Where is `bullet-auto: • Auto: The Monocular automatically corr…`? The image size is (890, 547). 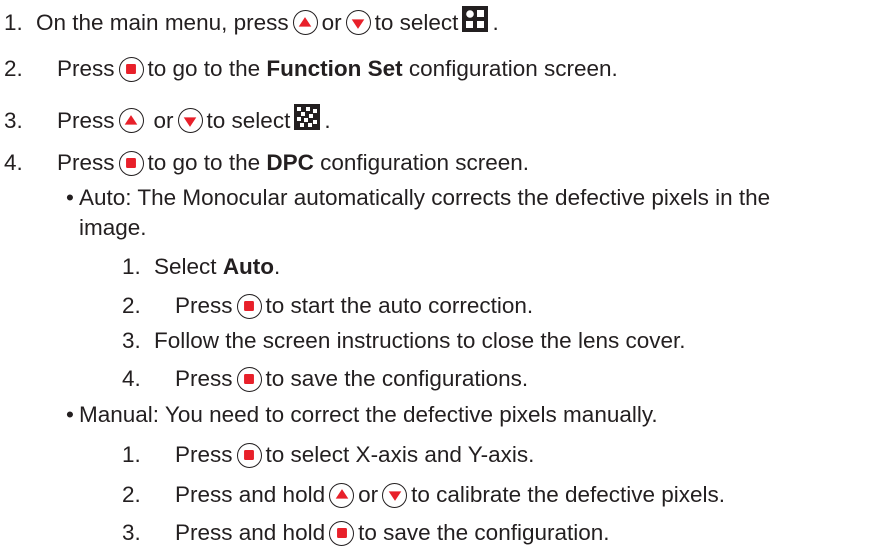
bullet-auto: • Auto: The Monocular automatically corr… is located at coordinates (418, 198).